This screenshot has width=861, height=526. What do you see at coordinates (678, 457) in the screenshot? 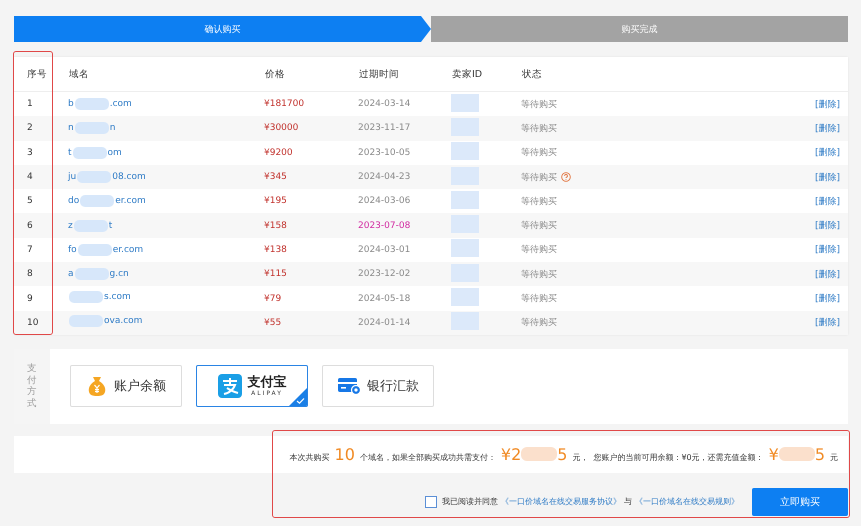
I see `summary-text: 您账户的当前可用余额：¥0元，还需充值金额：` at bounding box center [678, 457].